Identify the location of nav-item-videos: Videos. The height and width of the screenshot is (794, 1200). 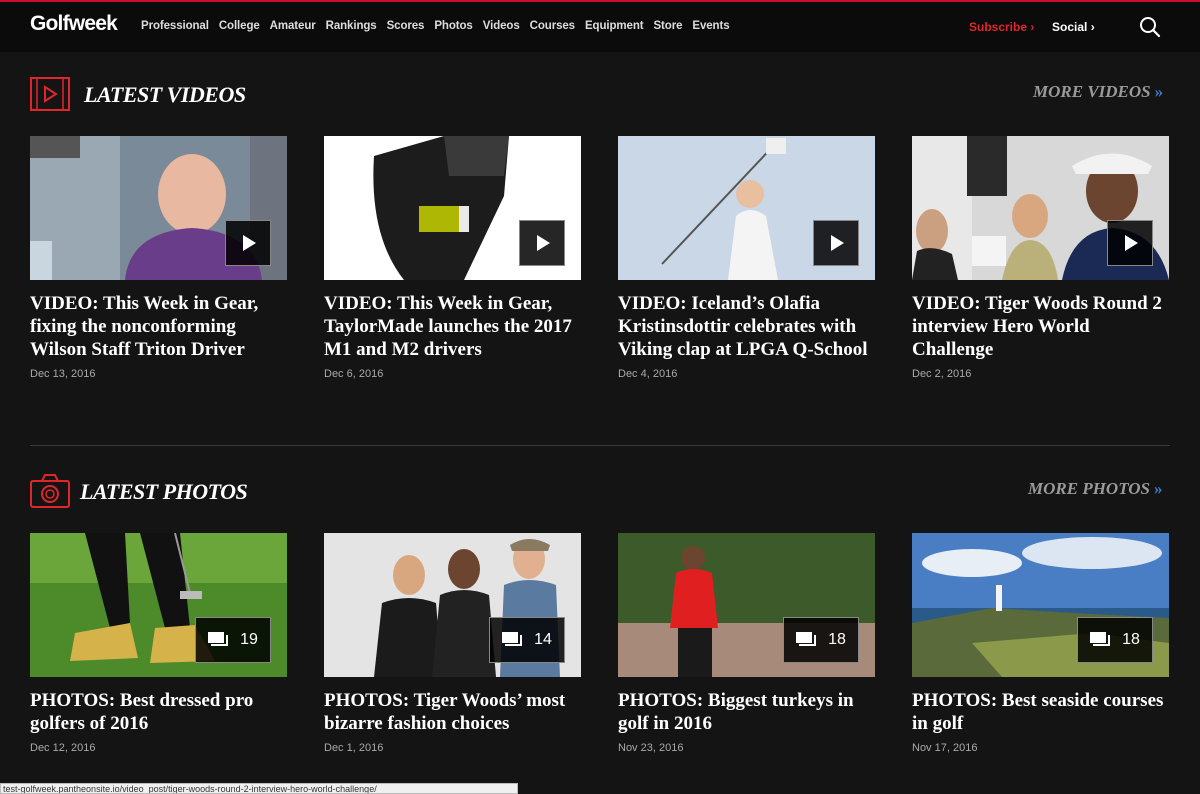
(501, 26).